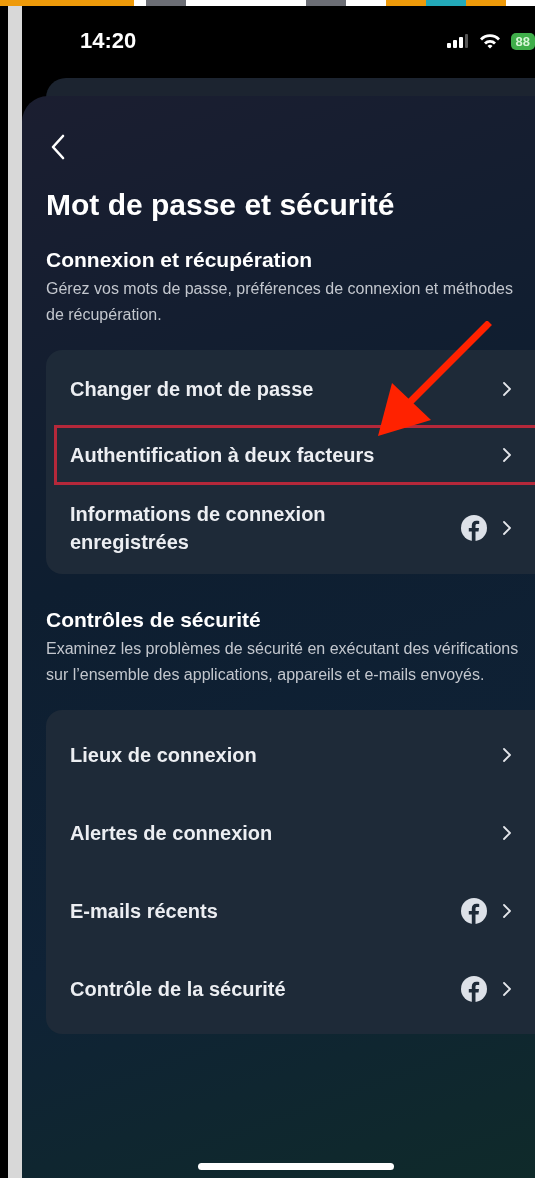  What do you see at coordinates (522, 41) in the screenshot?
I see `battery-level: 88` at bounding box center [522, 41].